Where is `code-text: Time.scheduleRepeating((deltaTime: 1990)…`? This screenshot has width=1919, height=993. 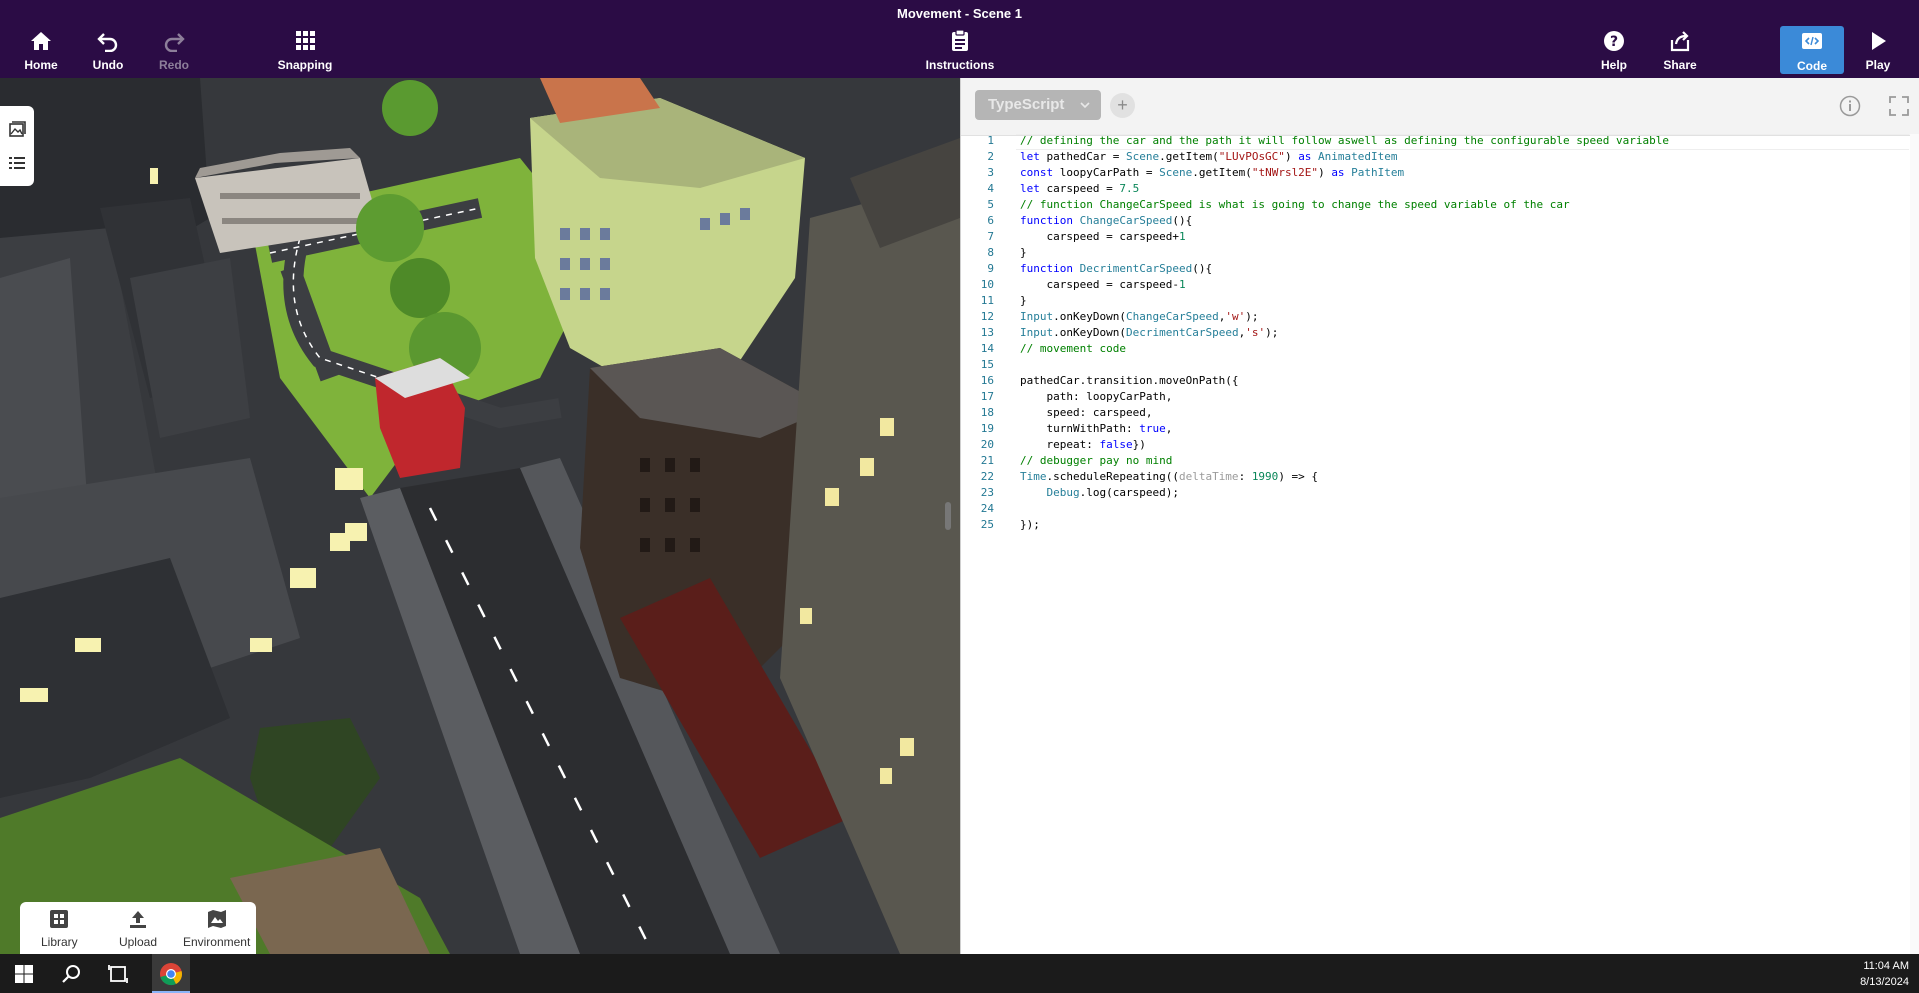
code-text: Time.scheduleRepeating((deltaTime: 1990)… is located at coordinates (1169, 476).